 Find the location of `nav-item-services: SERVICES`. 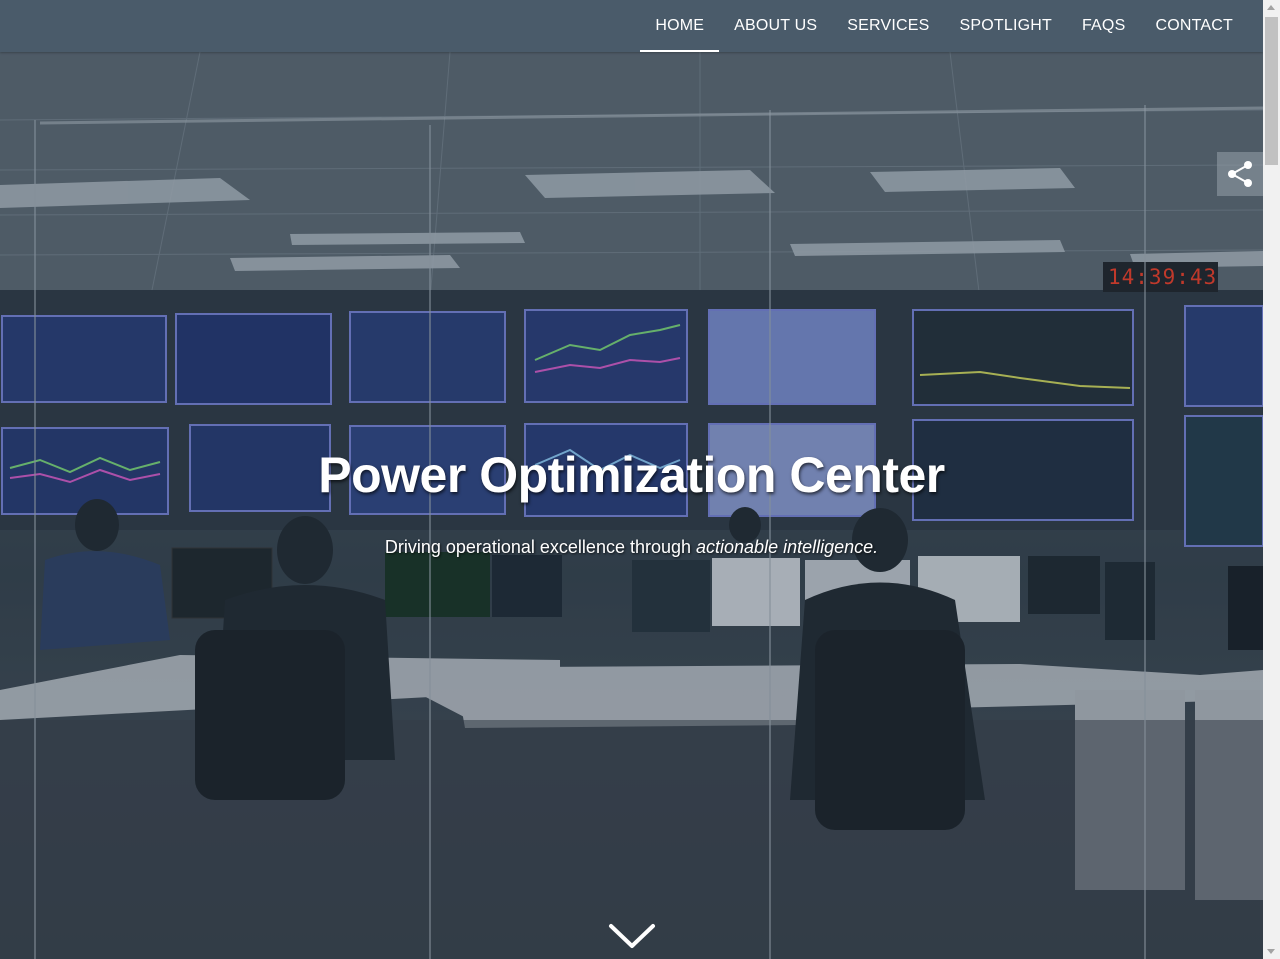

nav-item-services: SERVICES is located at coordinates (888, 26).